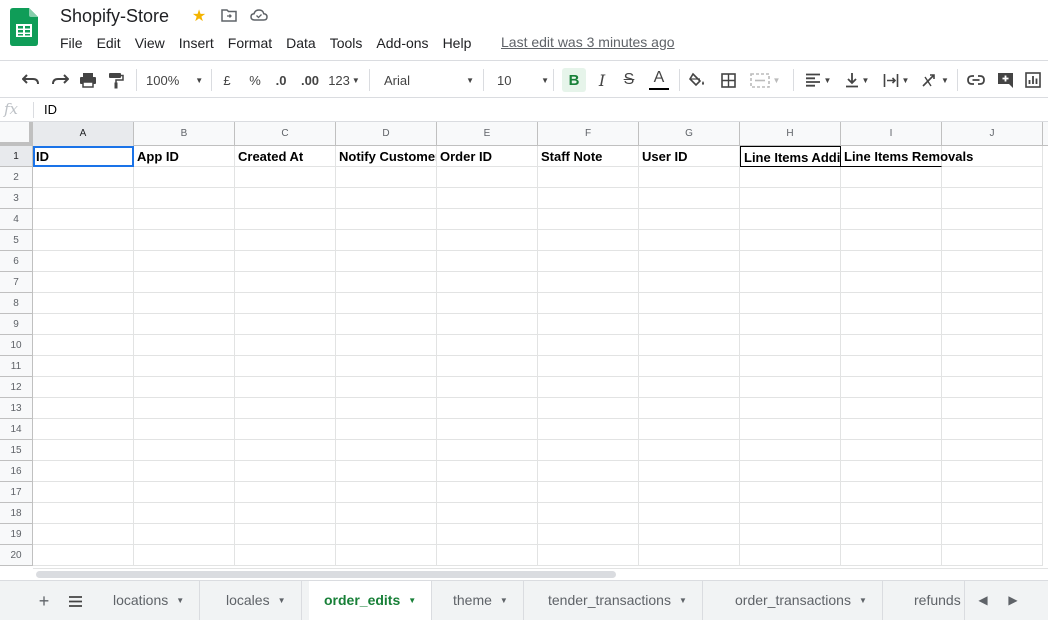 The image size is (1048, 620). I want to click on cell-i10, so click(891, 345).